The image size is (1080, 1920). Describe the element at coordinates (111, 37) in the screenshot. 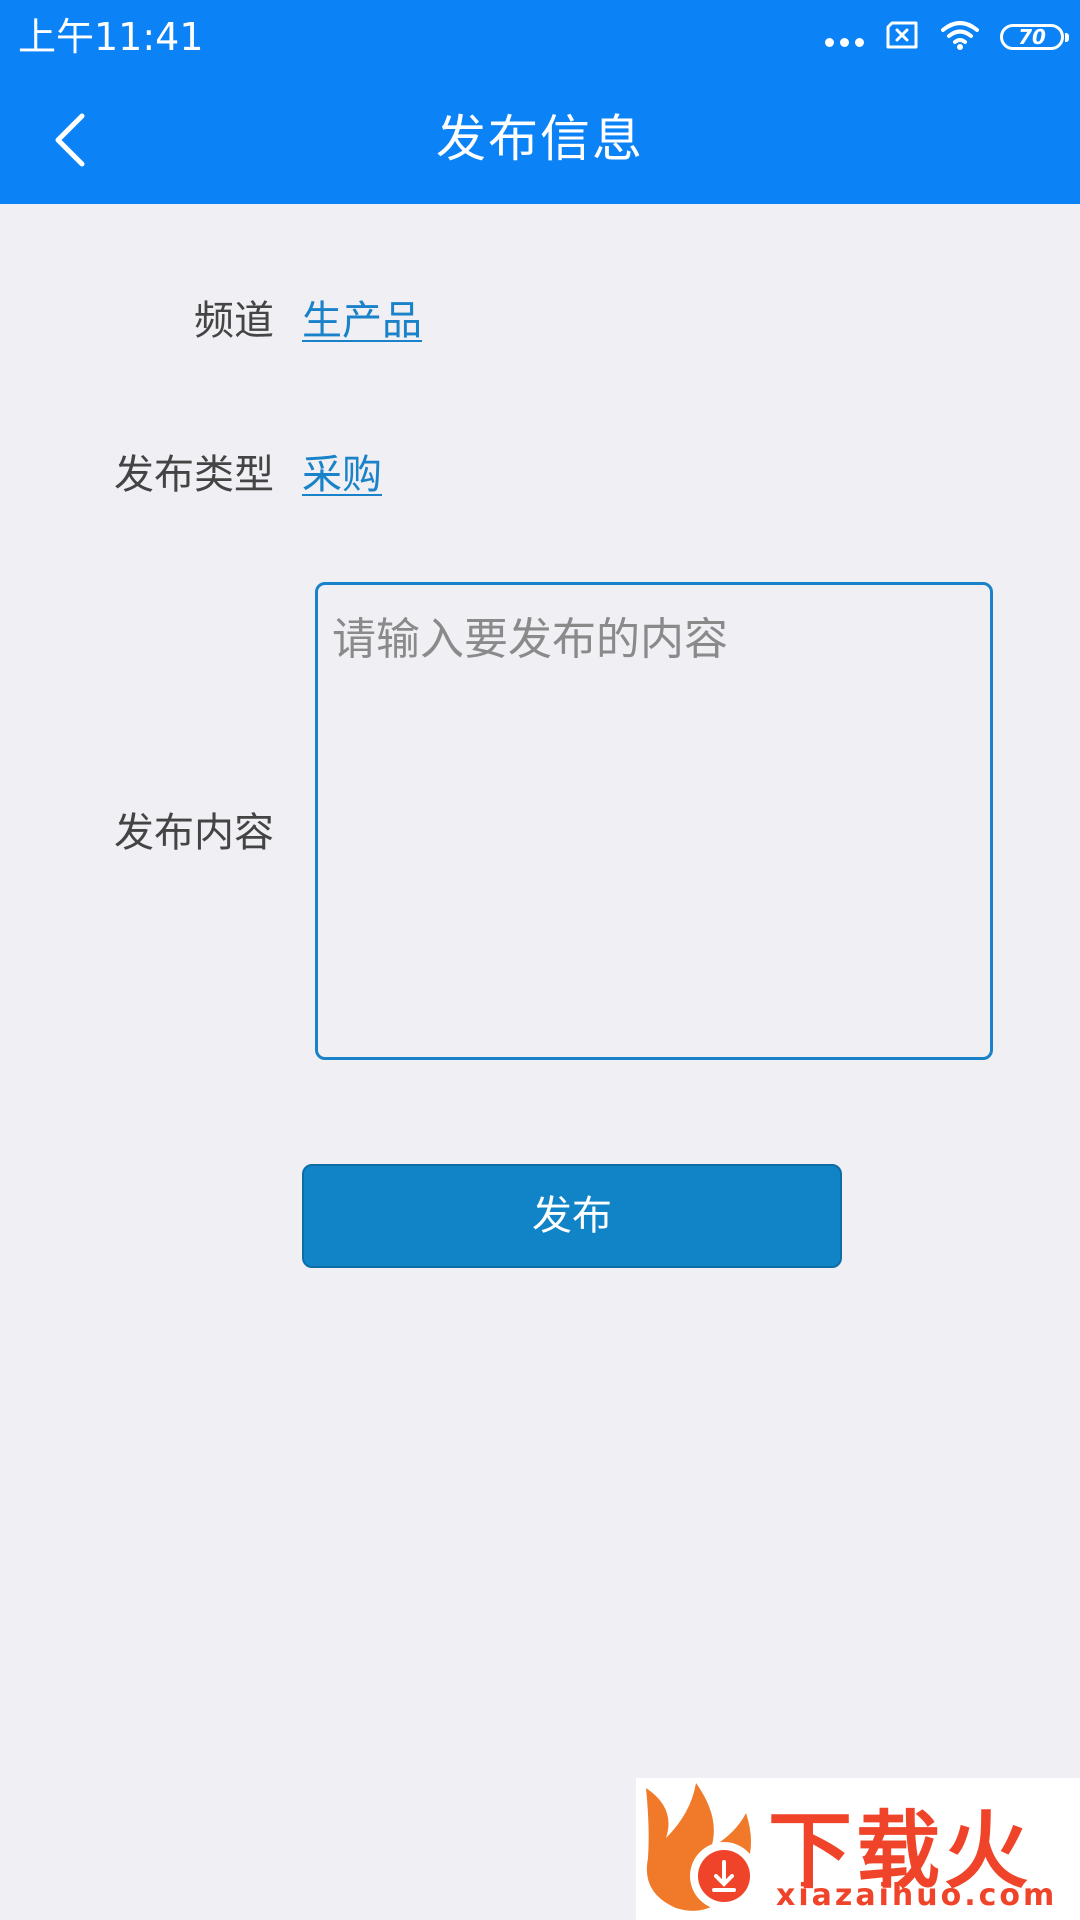

I see `status-time: 上午11:41` at that location.